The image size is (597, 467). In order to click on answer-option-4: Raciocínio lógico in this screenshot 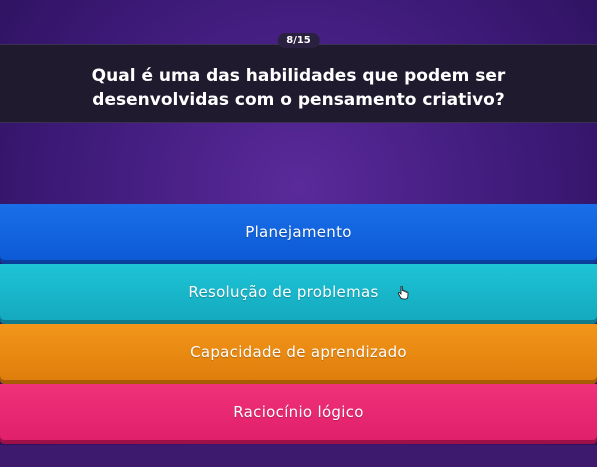, I will do `click(298, 412)`.